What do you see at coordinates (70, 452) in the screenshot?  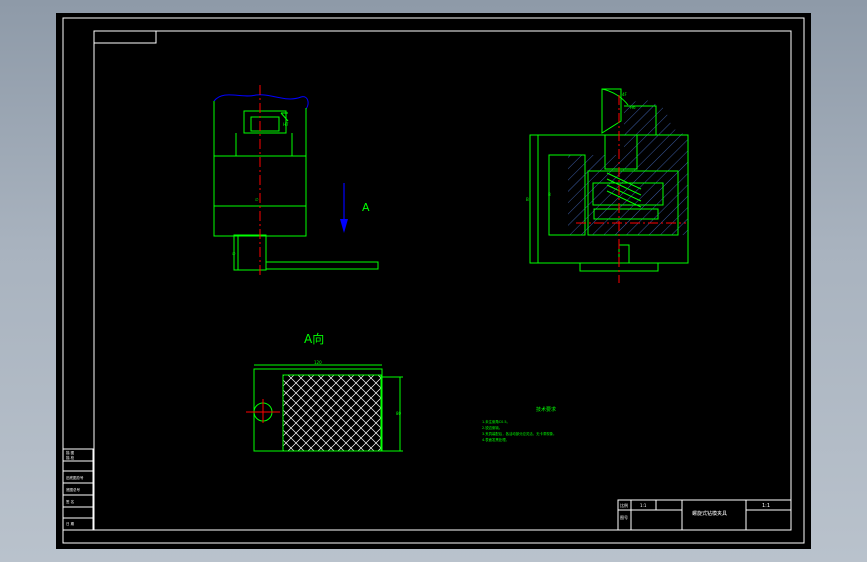 I see `side-cell: 描 图` at bounding box center [70, 452].